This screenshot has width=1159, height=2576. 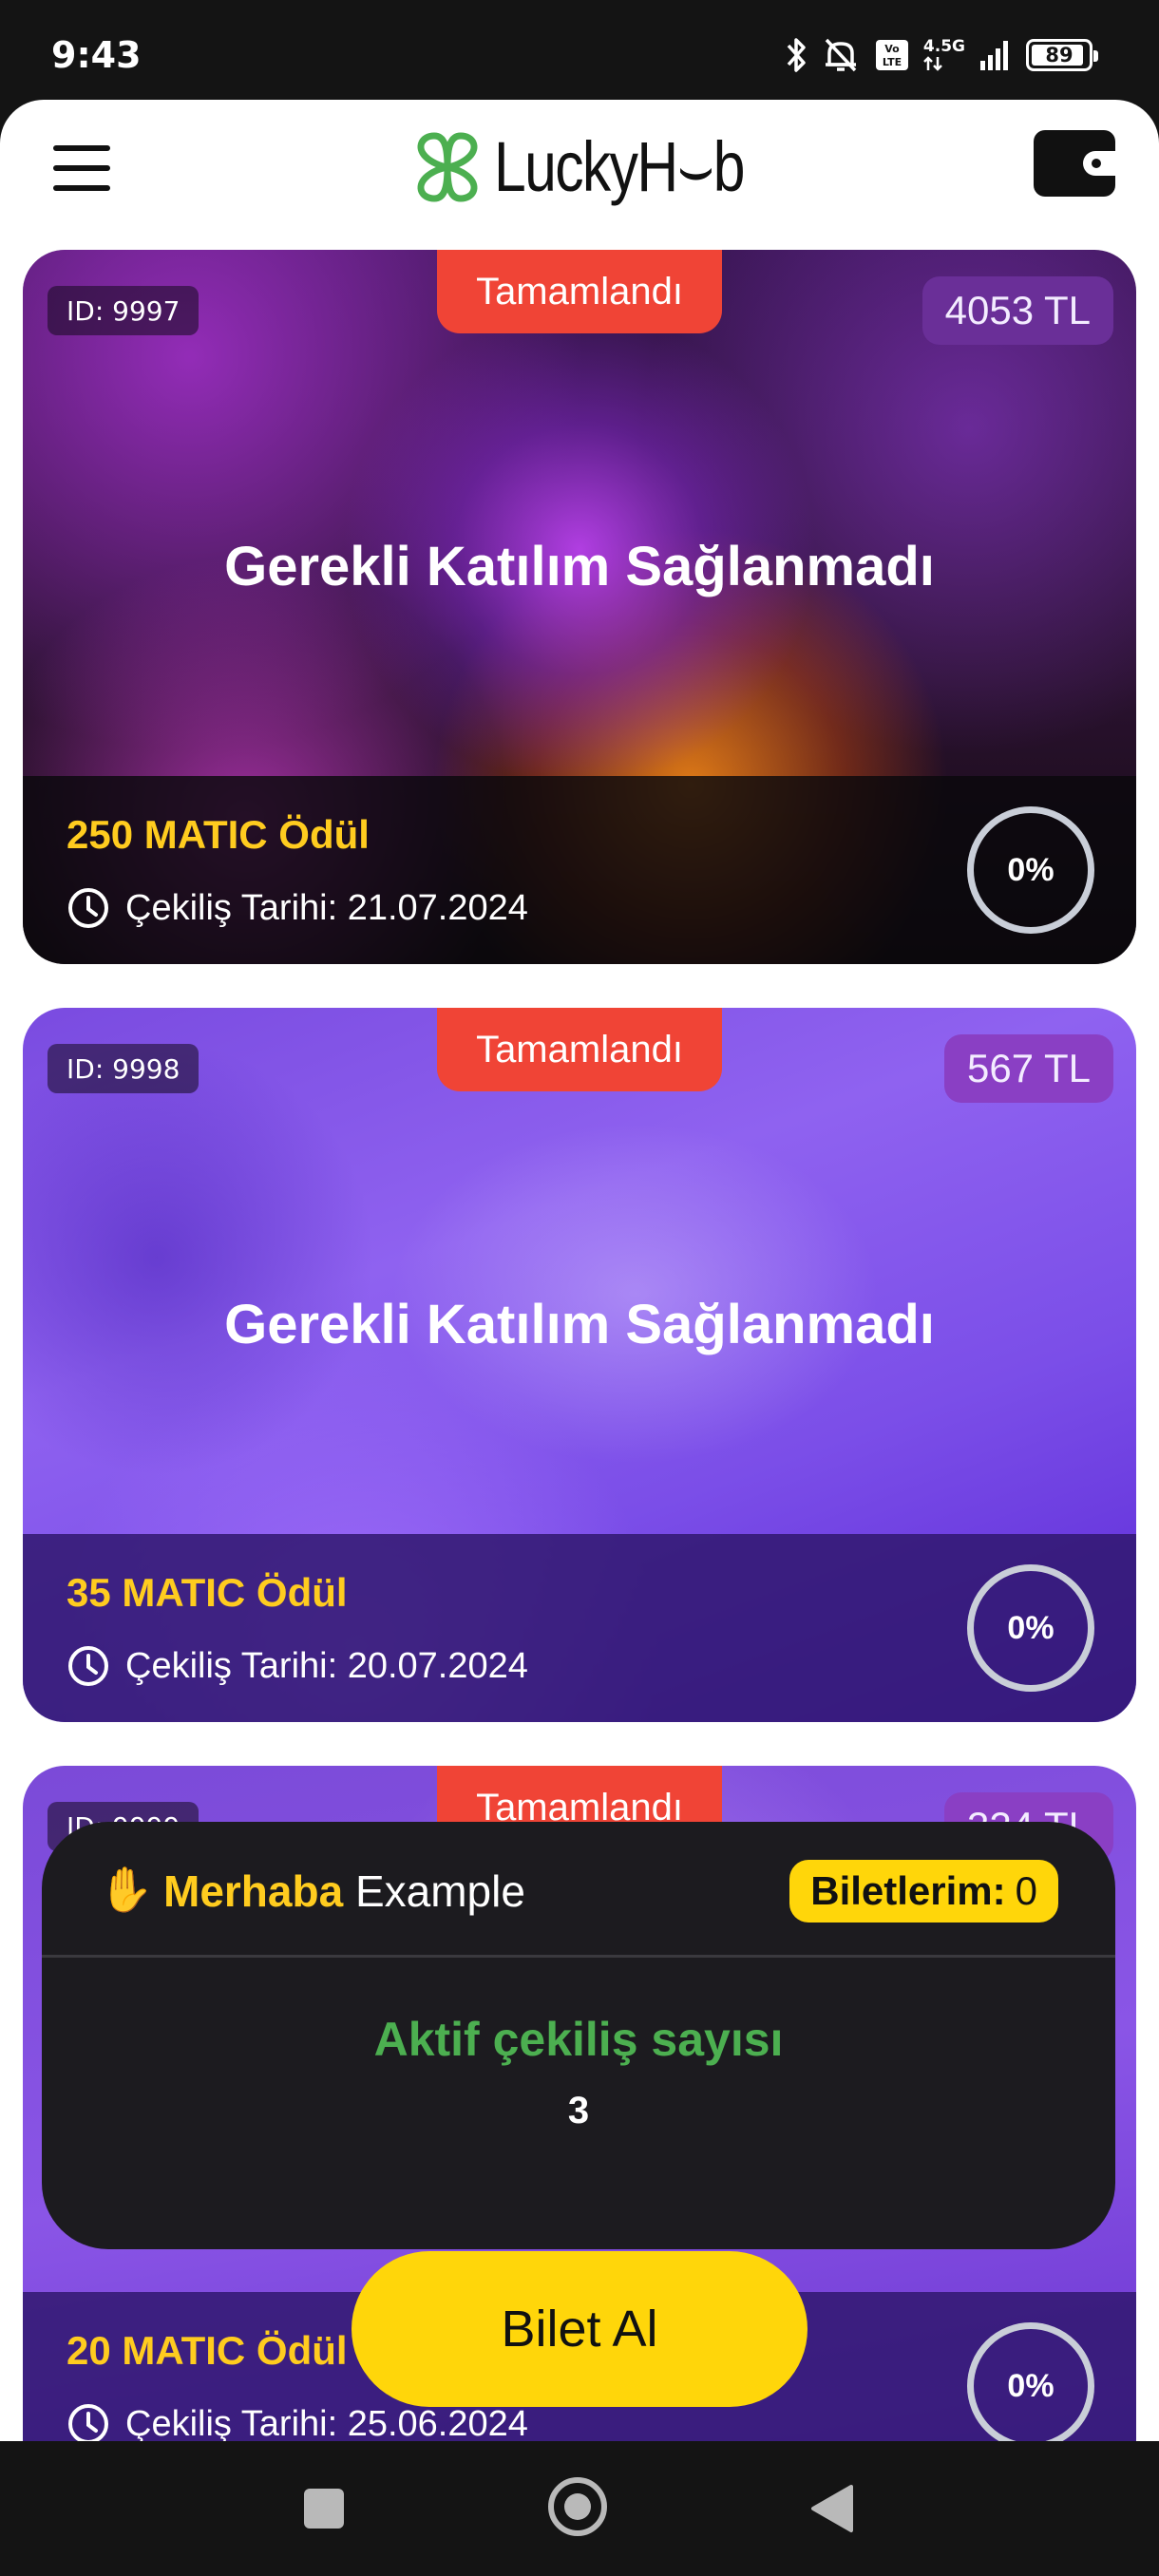 What do you see at coordinates (1017, 310) in the screenshot?
I see `price-badge: 4053 TL` at bounding box center [1017, 310].